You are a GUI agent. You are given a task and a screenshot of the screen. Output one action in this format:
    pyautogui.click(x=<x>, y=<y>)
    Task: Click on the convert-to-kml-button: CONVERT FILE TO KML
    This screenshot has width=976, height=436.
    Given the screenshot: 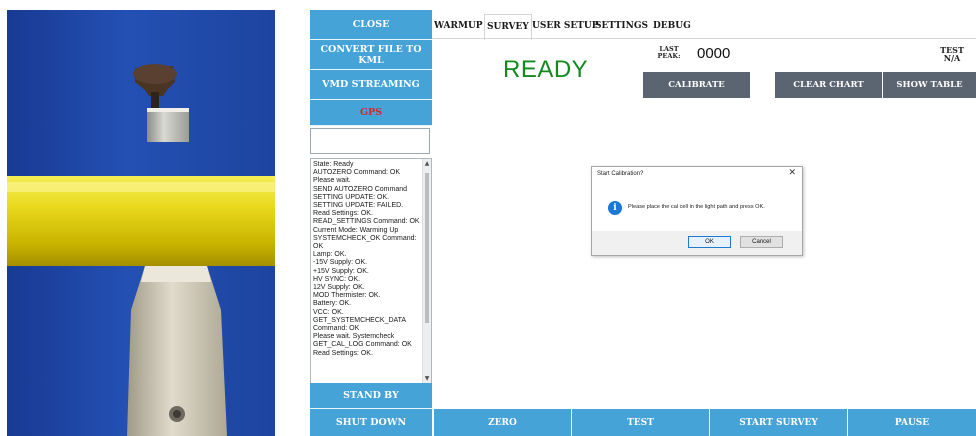 What is the action you would take?
    pyautogui.click(x=371, y=55)
    